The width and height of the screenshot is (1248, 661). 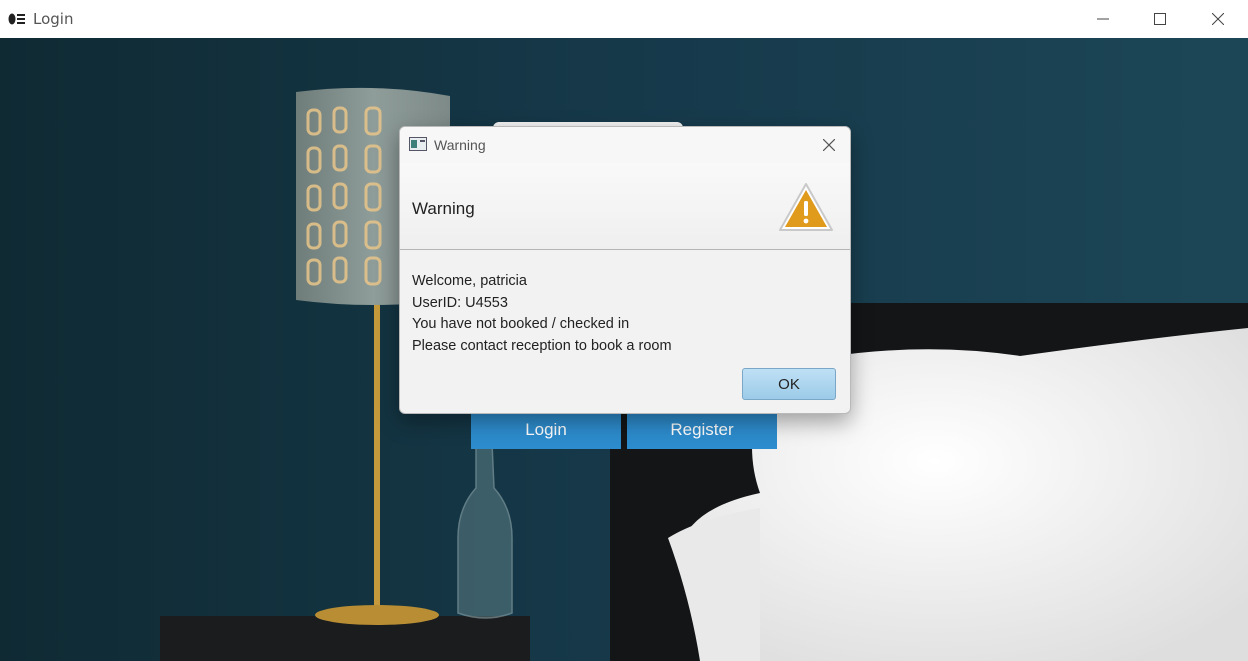 I want to click on dialog-titlebar: Warning, so click(x=625, y=145).